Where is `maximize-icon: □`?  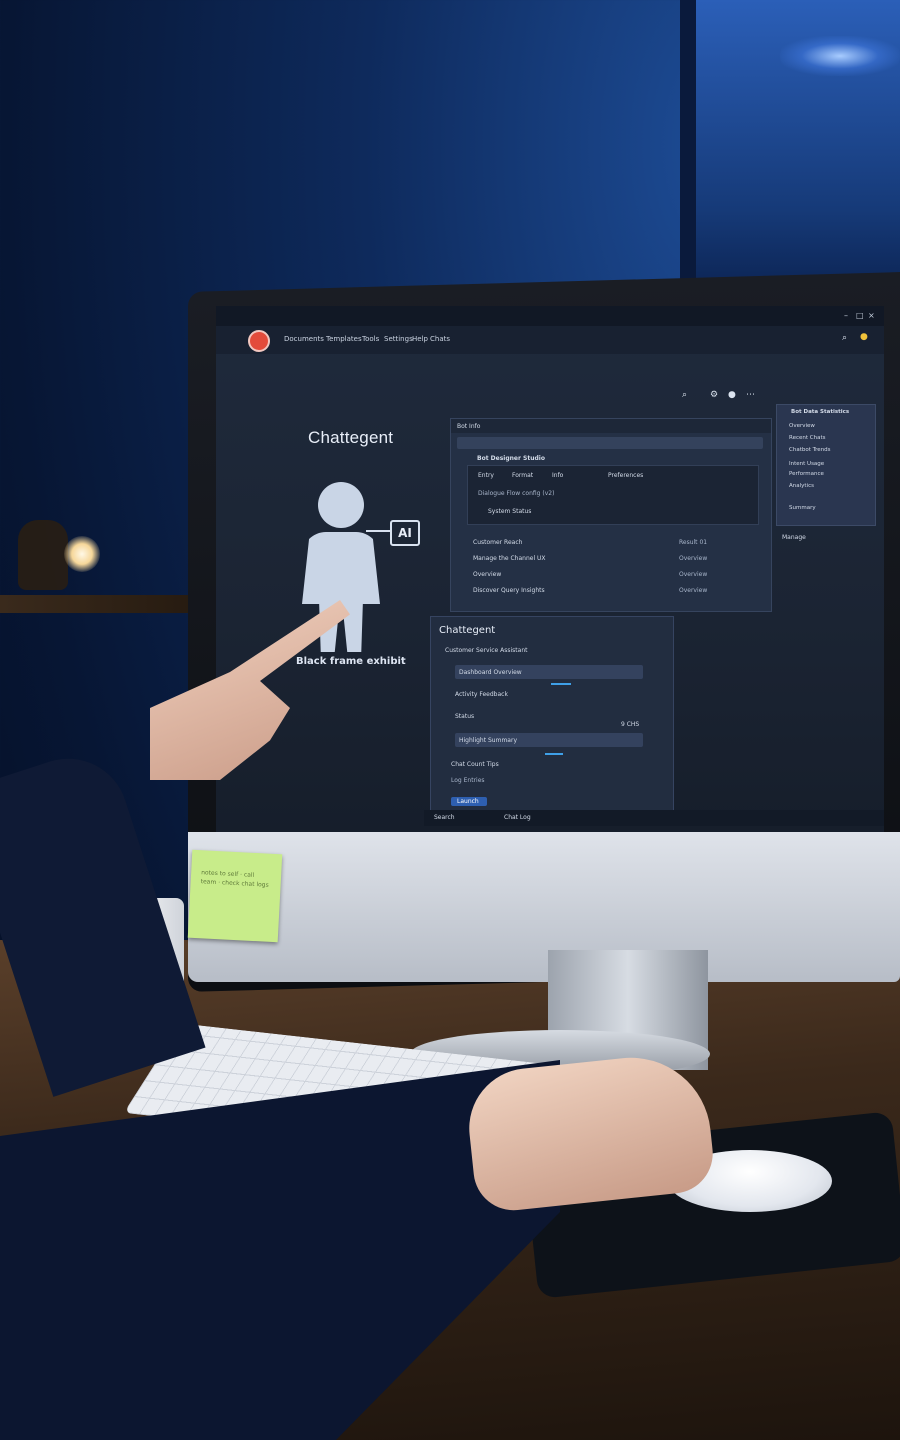 maximize-icon: □ is located at coordinates (860, 315).